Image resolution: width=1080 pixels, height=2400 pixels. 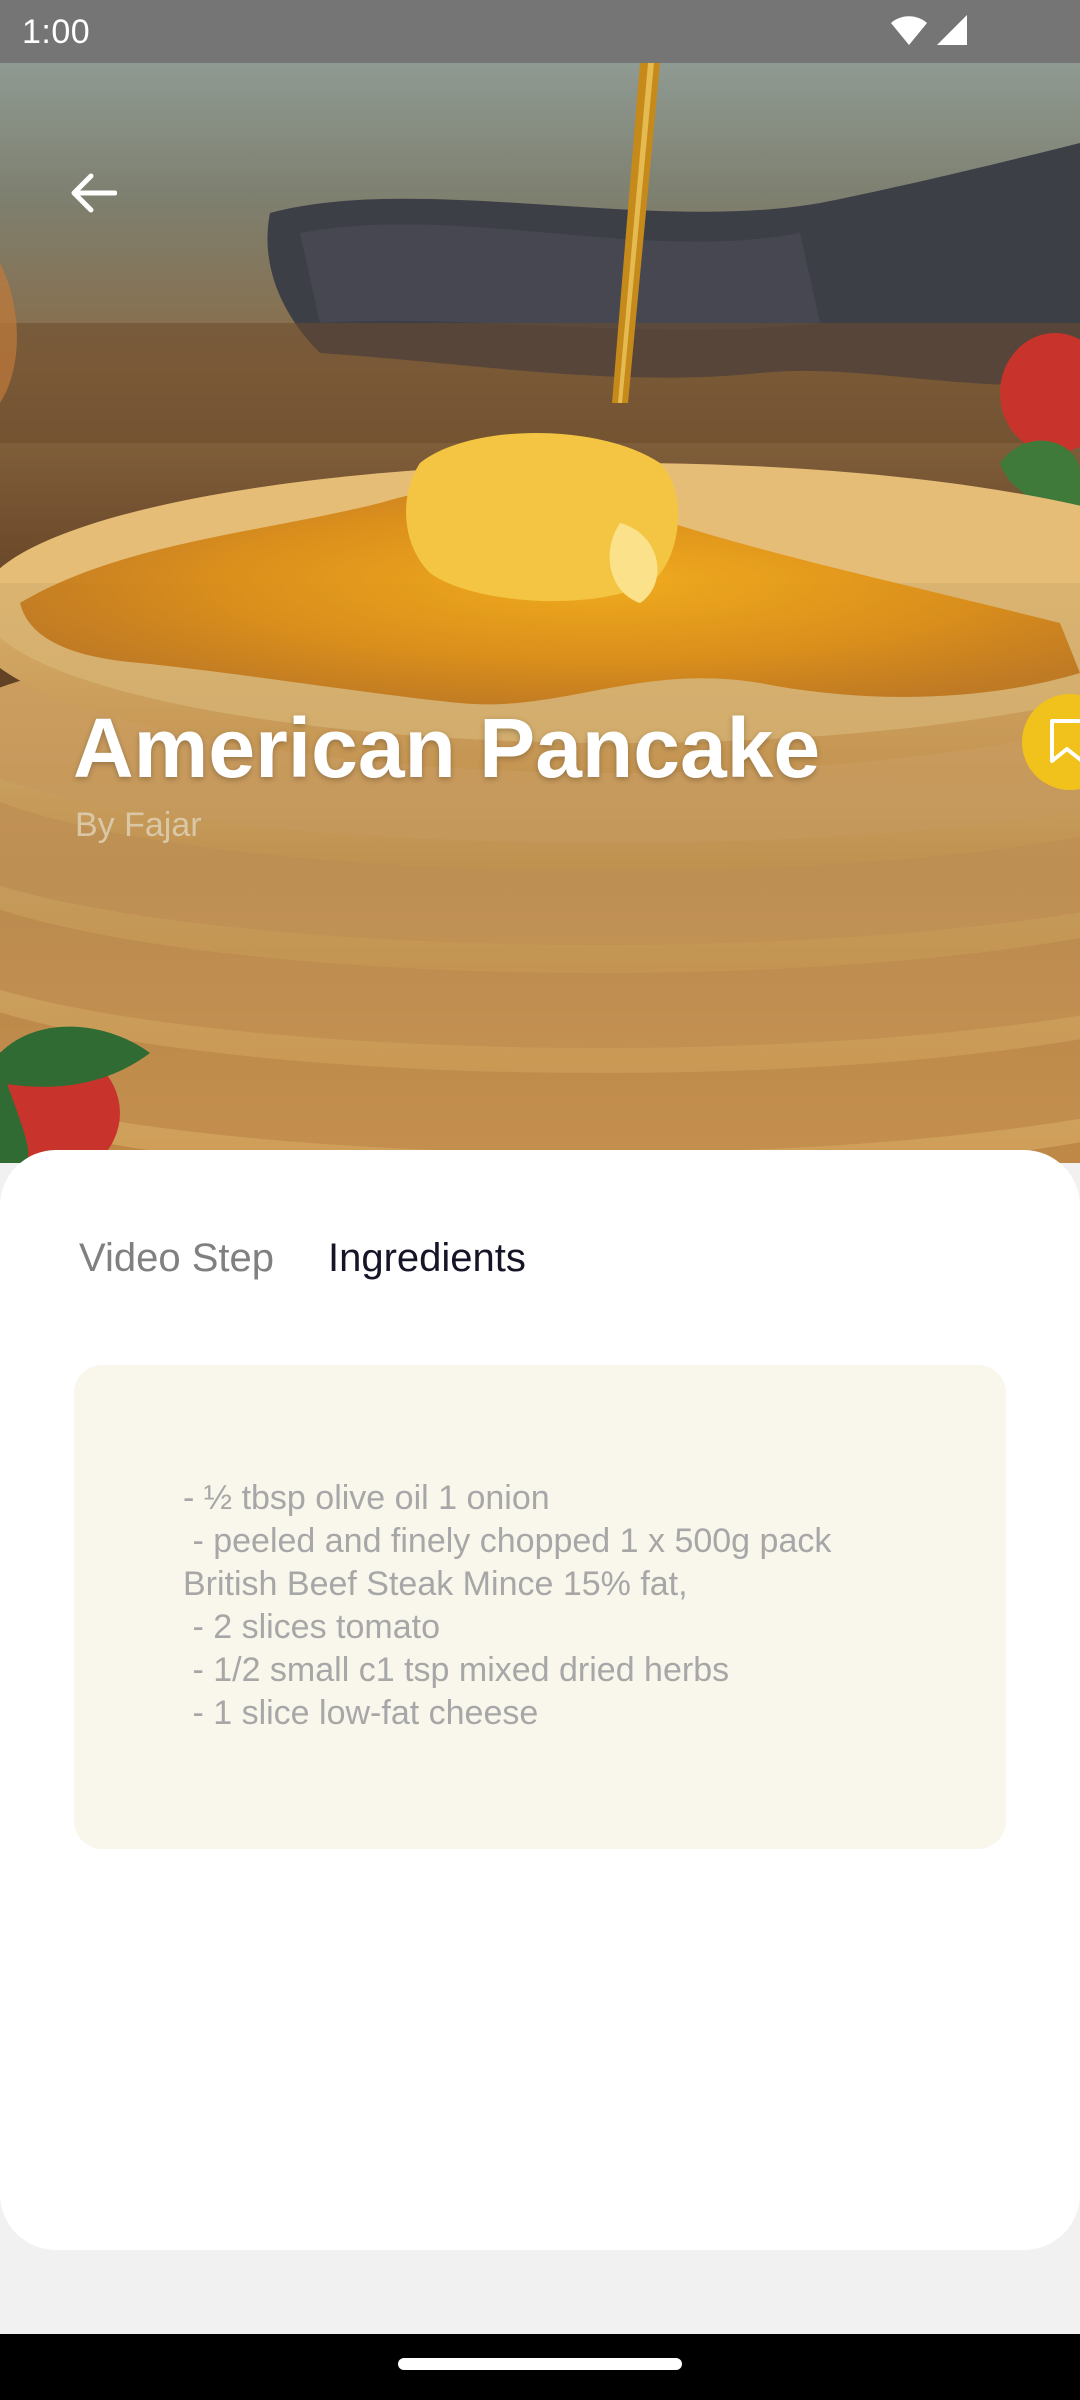 I want to click on navigation-bar, so click(x=540, y=2367).